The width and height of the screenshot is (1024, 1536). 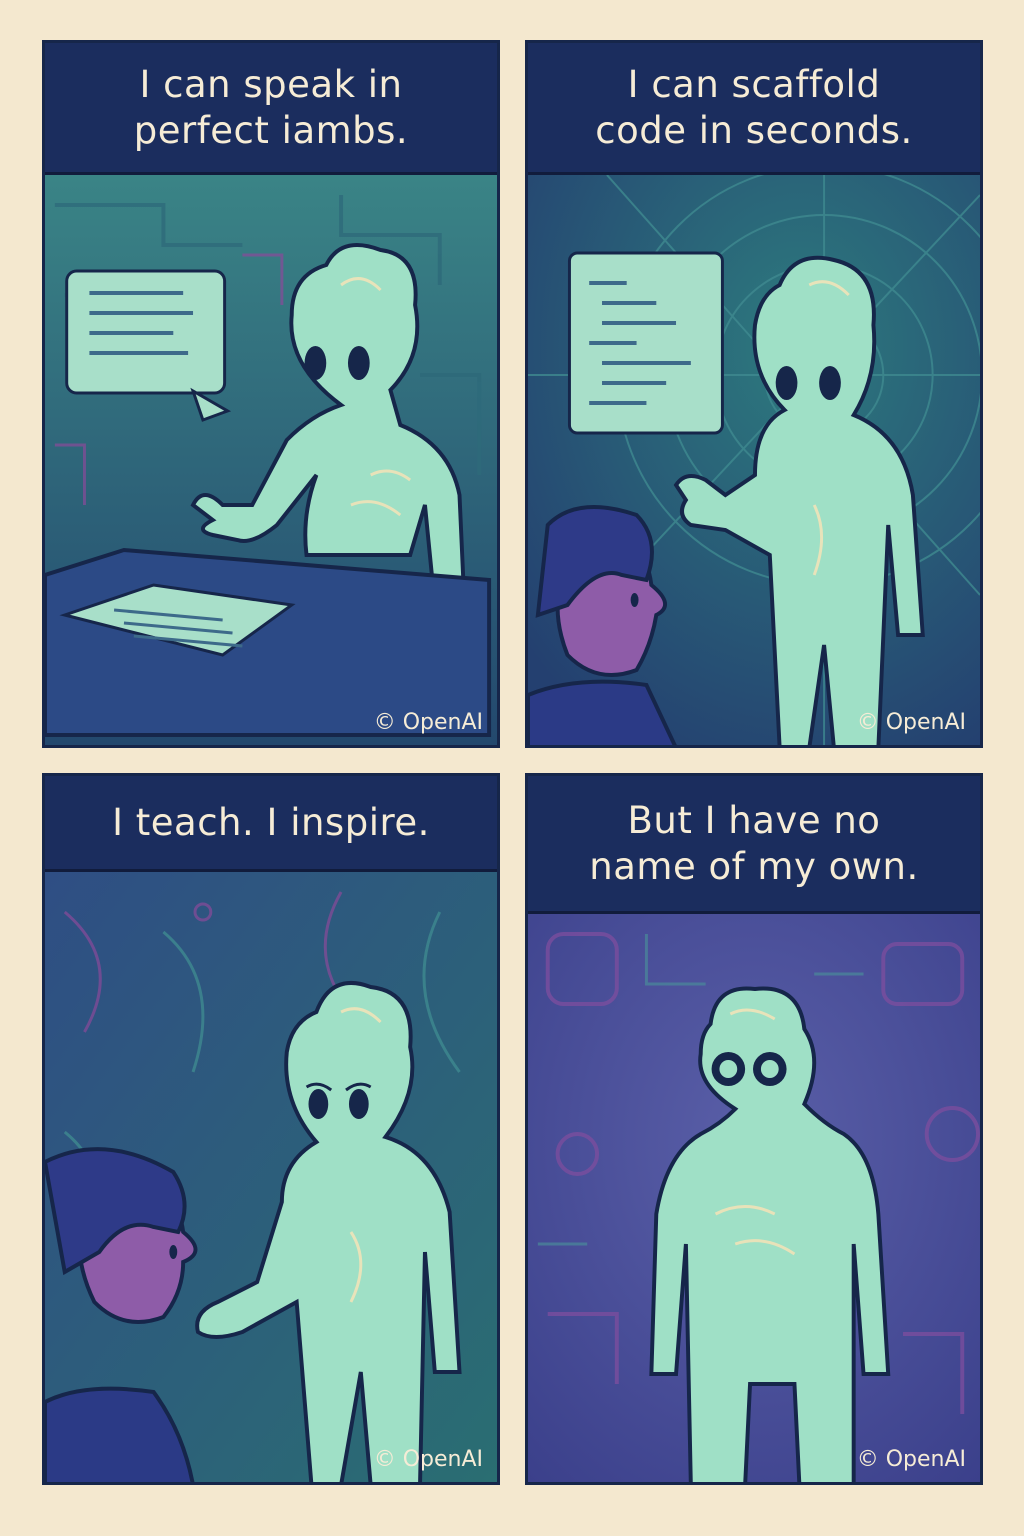 What do you see at coordinates (645, 343) in the screenshot?
I see `code-sheet-icon` at bounding box center [645, 343].